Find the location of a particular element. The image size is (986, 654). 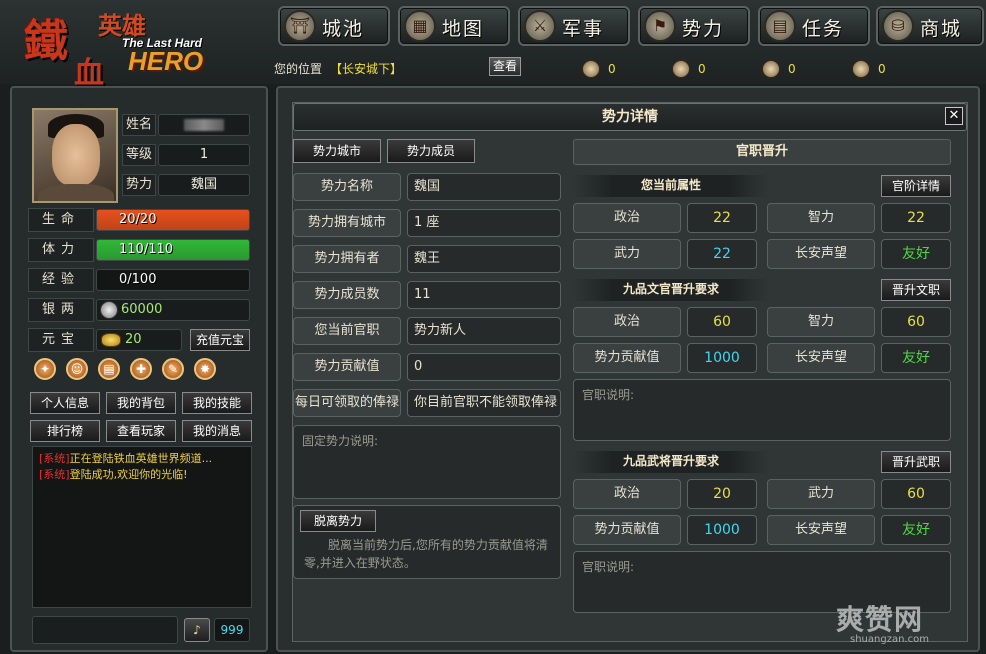

name-blur-mask is located at coordinates (204, 124).